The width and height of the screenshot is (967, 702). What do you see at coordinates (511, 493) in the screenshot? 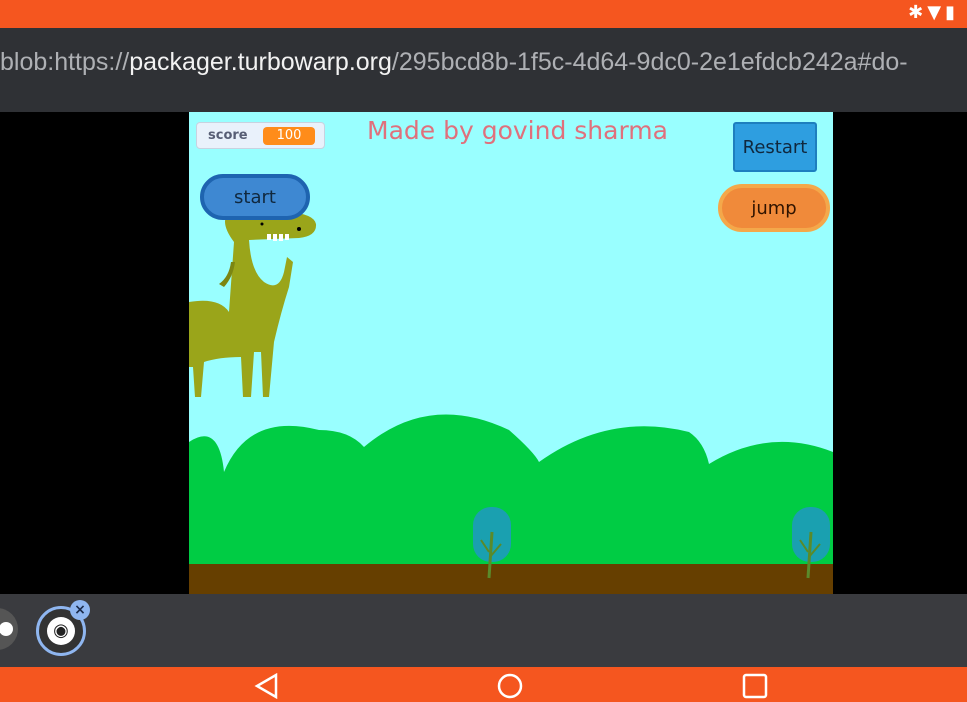
I see `hills` at bounding box center [511, 493].